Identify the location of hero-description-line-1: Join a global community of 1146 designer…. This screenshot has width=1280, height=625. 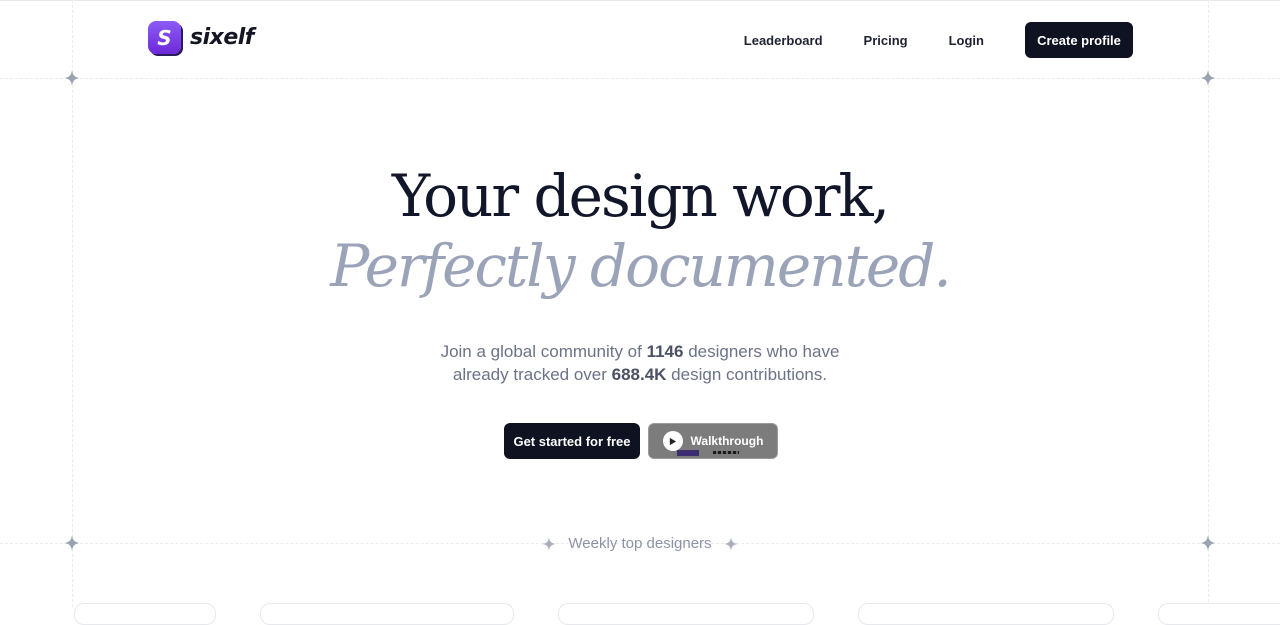
(640, 351).